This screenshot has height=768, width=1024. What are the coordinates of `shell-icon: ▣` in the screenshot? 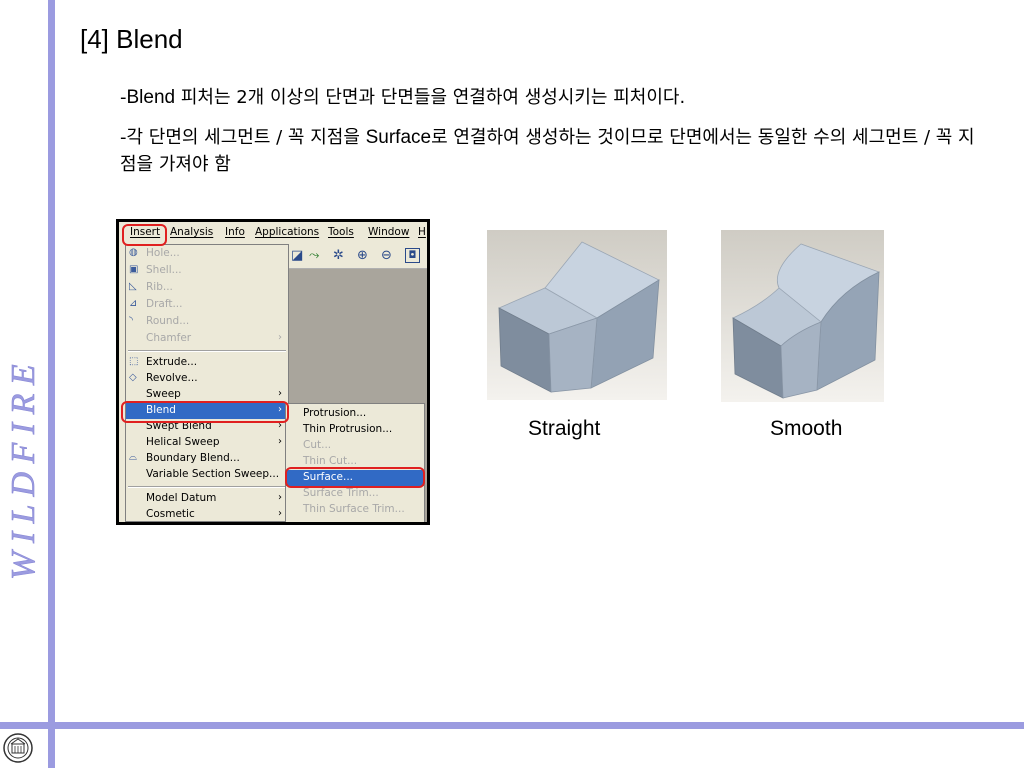 It's located at (134, 269).